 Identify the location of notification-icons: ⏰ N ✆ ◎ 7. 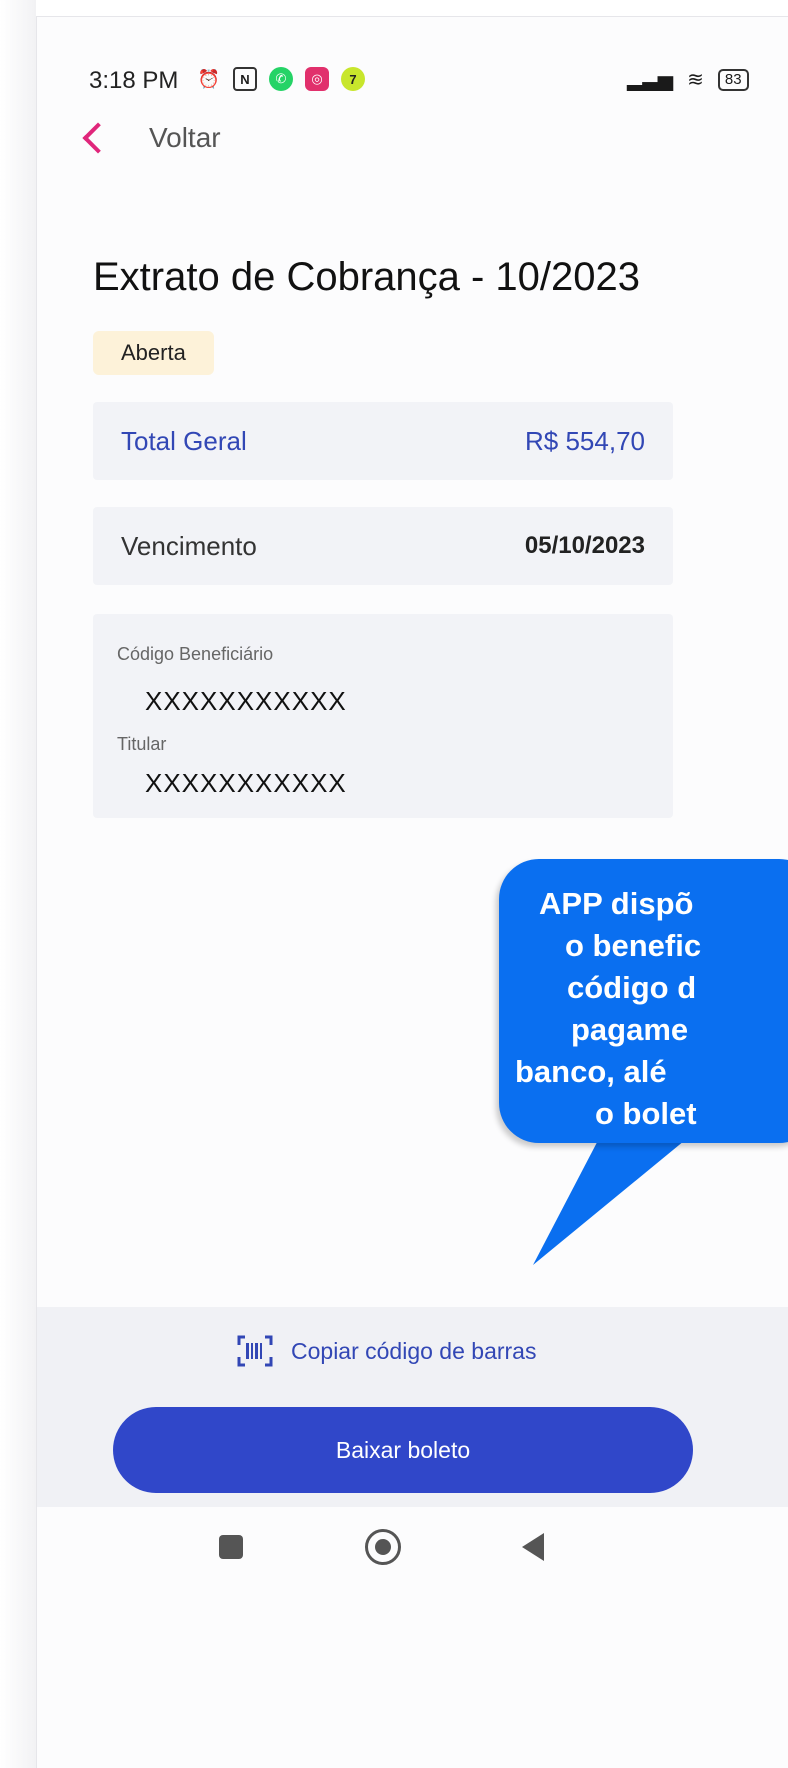
(281, 79).